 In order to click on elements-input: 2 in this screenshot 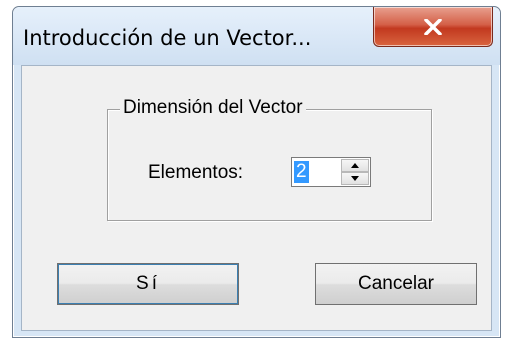, I will do `click(301, 172)`.